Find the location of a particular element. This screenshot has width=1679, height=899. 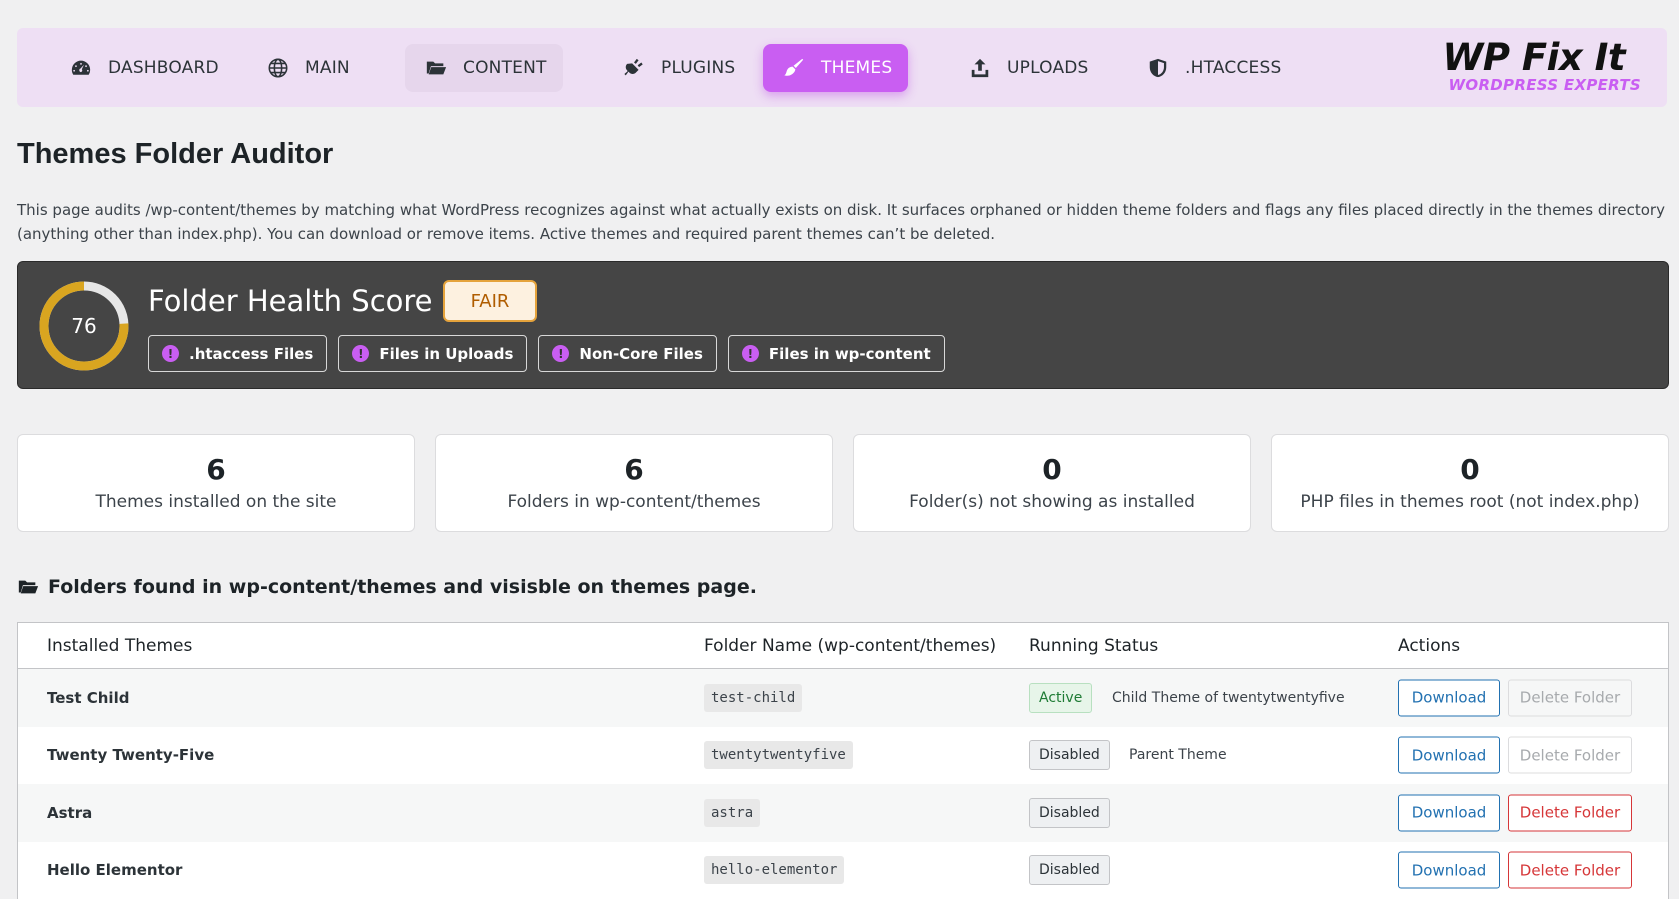

folder-icon is located at coordinates (28, 587).